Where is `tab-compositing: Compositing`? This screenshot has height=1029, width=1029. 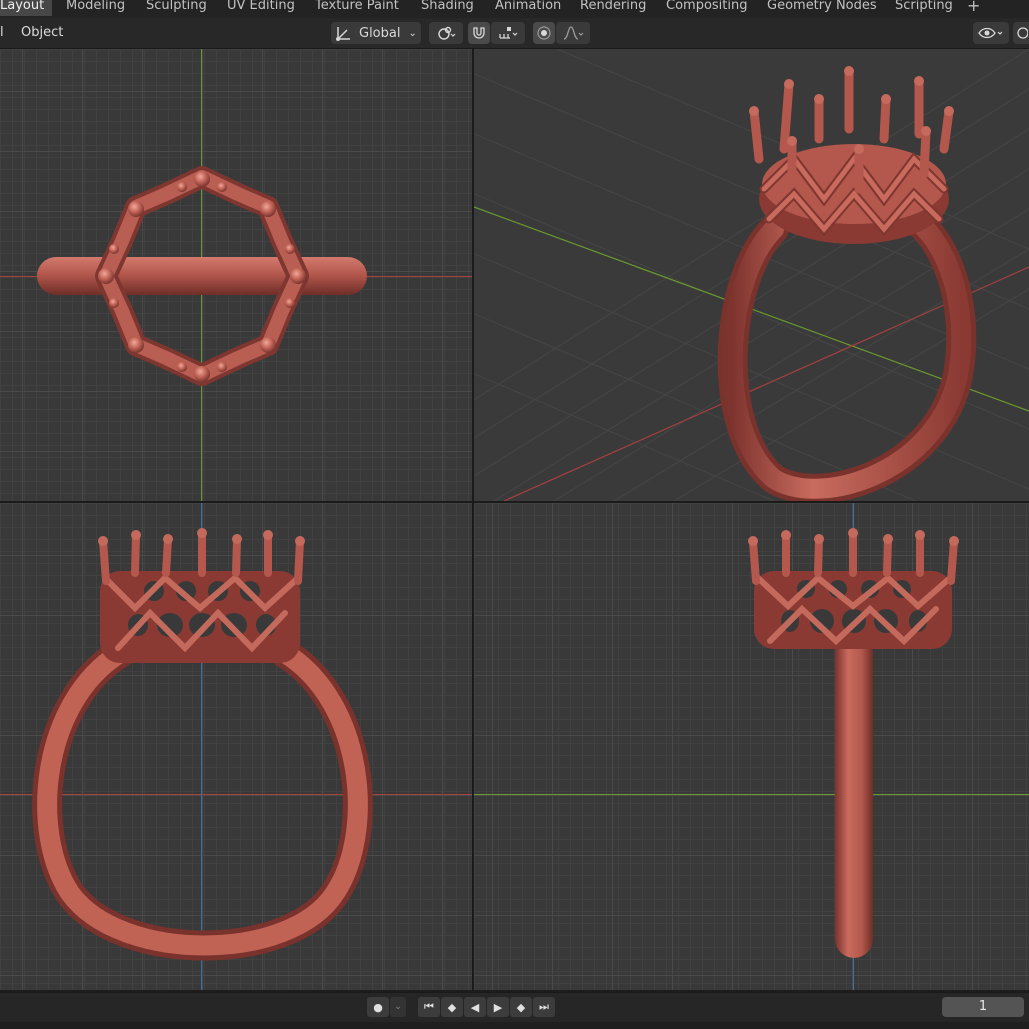 tab-compositing: Compositing is located at coordinates (707, 8).